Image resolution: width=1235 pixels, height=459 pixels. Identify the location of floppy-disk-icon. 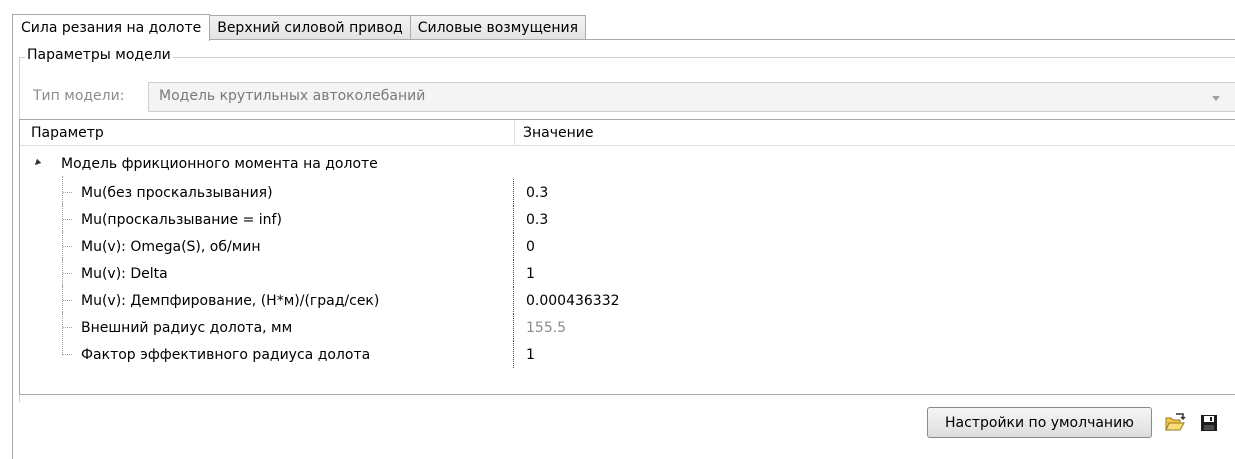
(1210, 423).